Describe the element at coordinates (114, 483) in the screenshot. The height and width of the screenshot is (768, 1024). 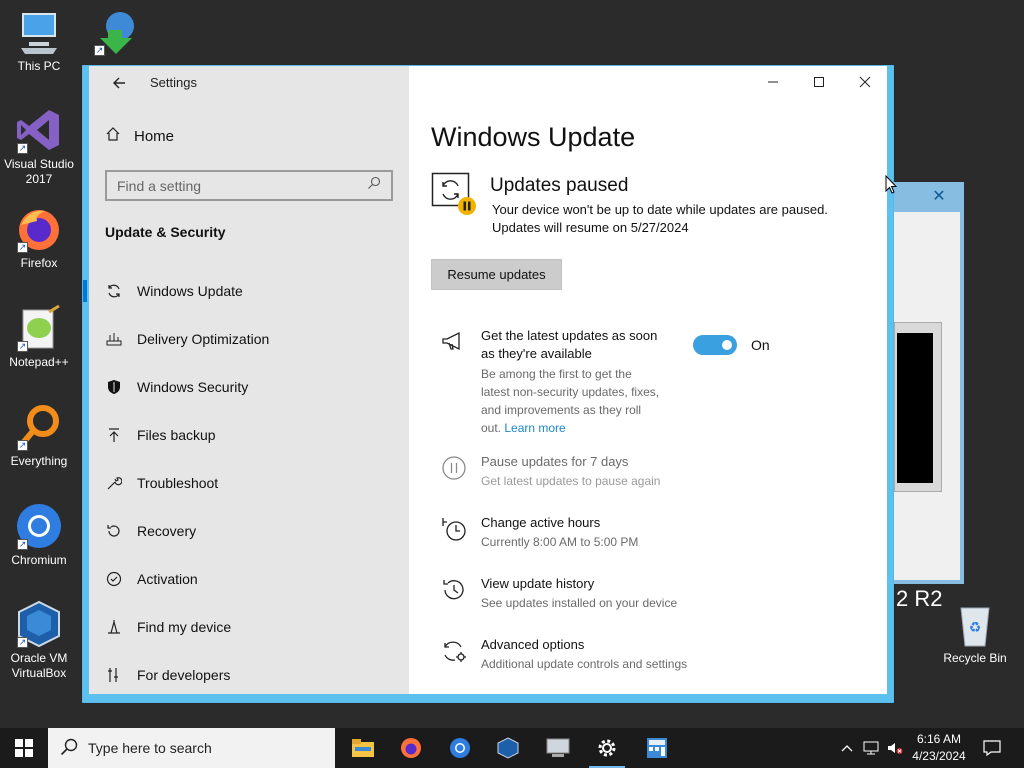
I see `wrench-icon` at that location.